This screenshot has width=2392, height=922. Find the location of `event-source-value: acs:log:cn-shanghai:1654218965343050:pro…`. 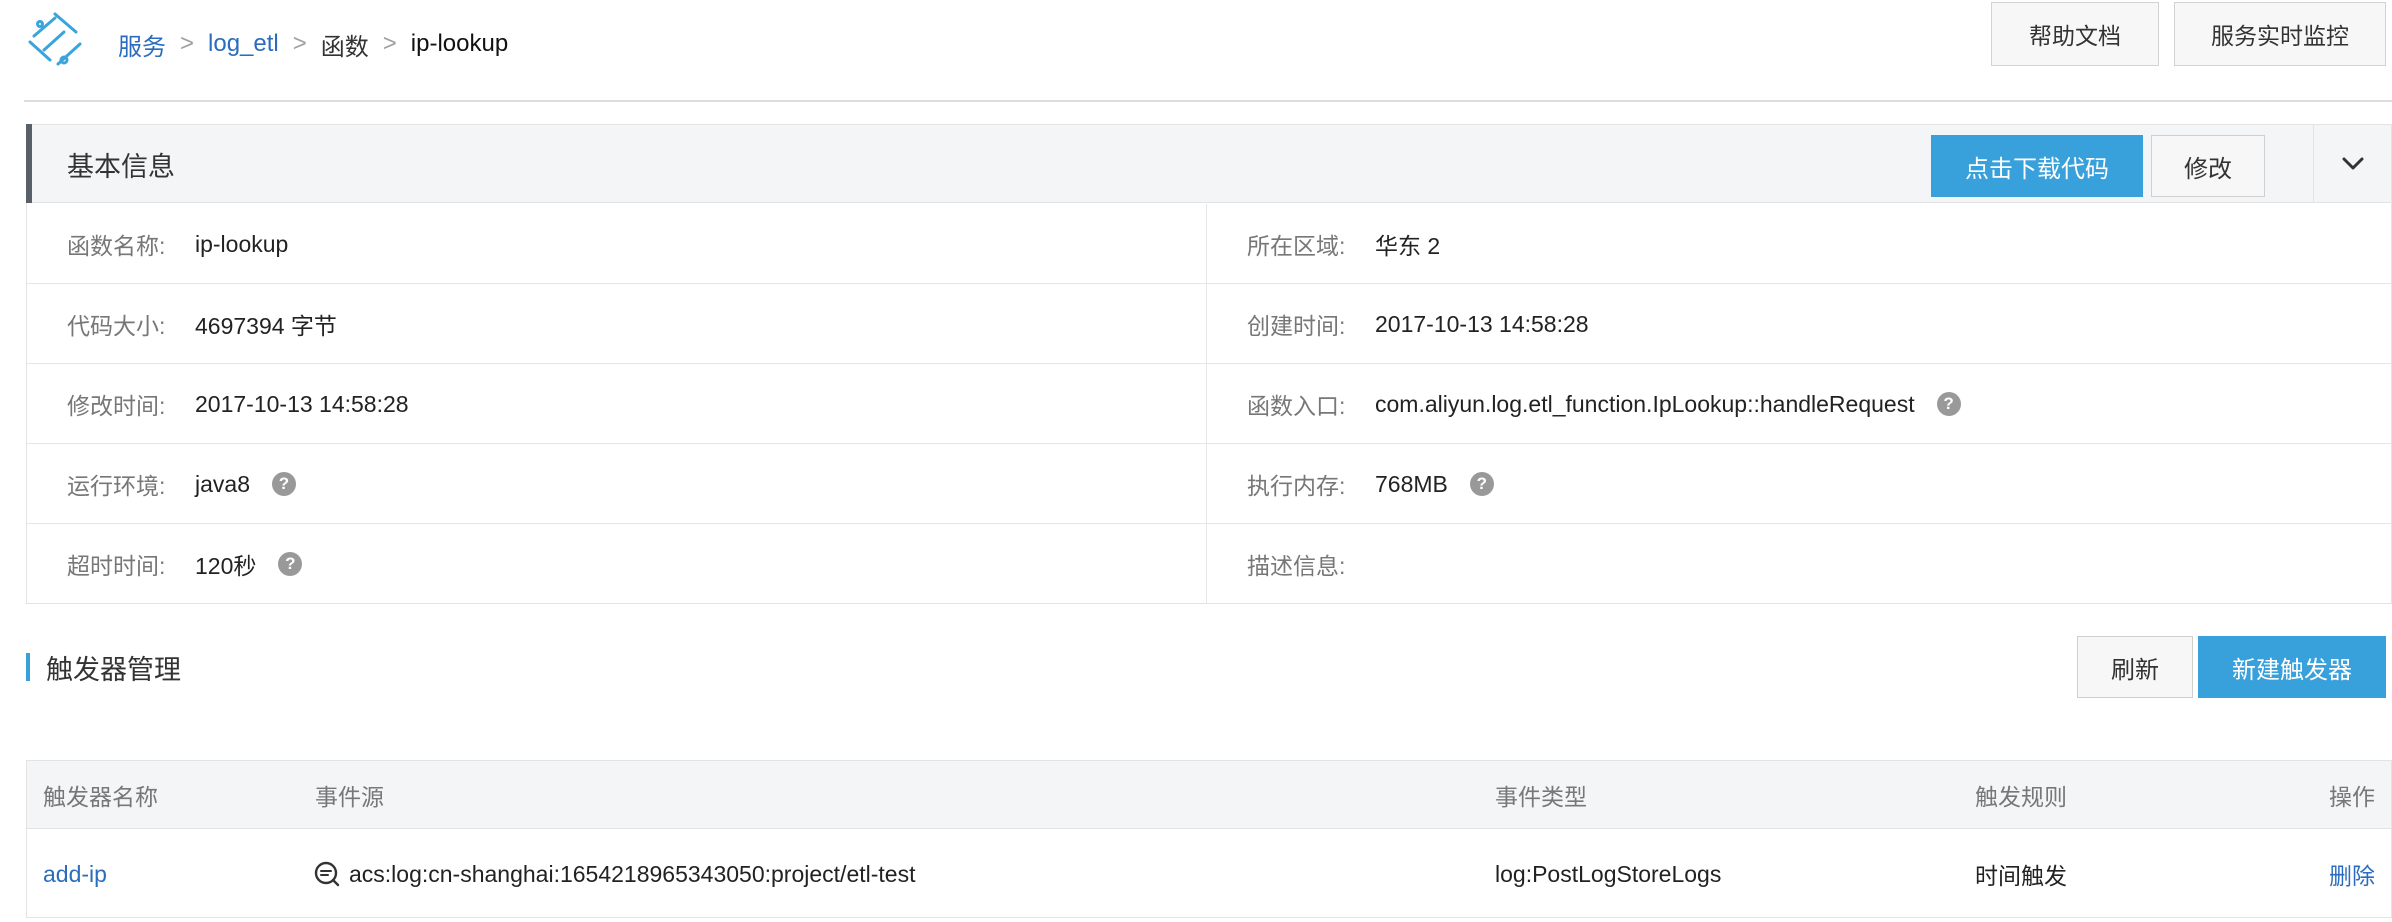

event-source-value: acs:log:cn-shanghai:1654218965343050:pro… is located at coordinates (632, 873).